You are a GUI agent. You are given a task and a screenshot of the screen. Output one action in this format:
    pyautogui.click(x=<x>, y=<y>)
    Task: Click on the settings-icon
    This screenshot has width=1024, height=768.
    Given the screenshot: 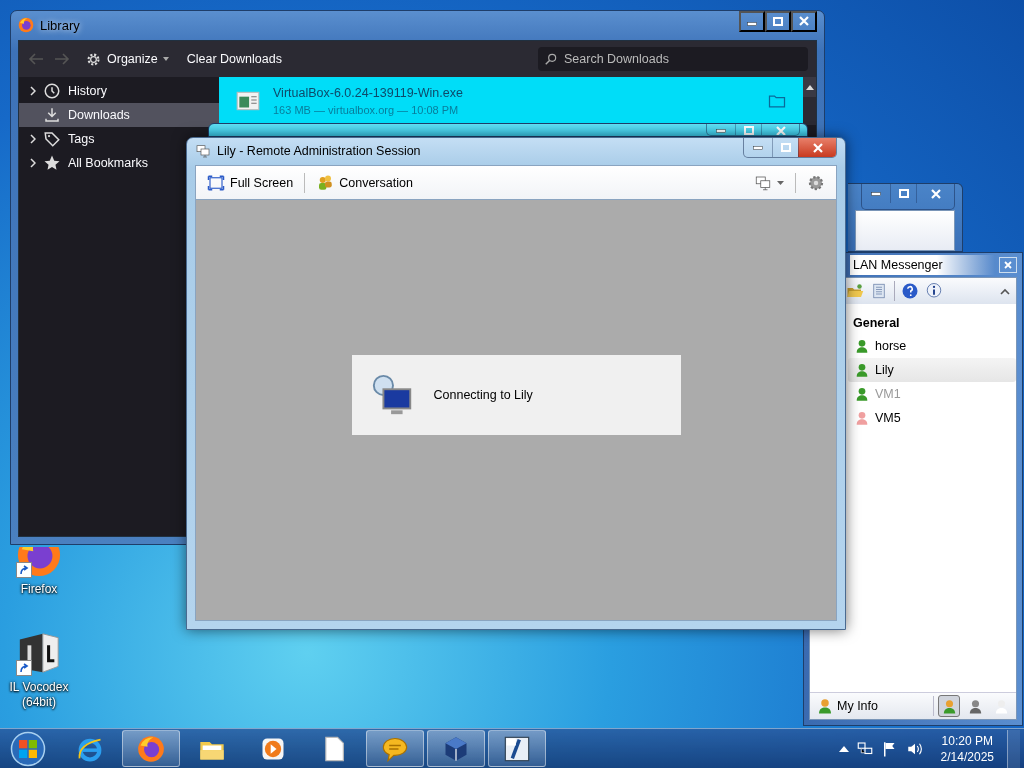 What is the action you would take?
    pyautogui.click(x=816, y=182)
    